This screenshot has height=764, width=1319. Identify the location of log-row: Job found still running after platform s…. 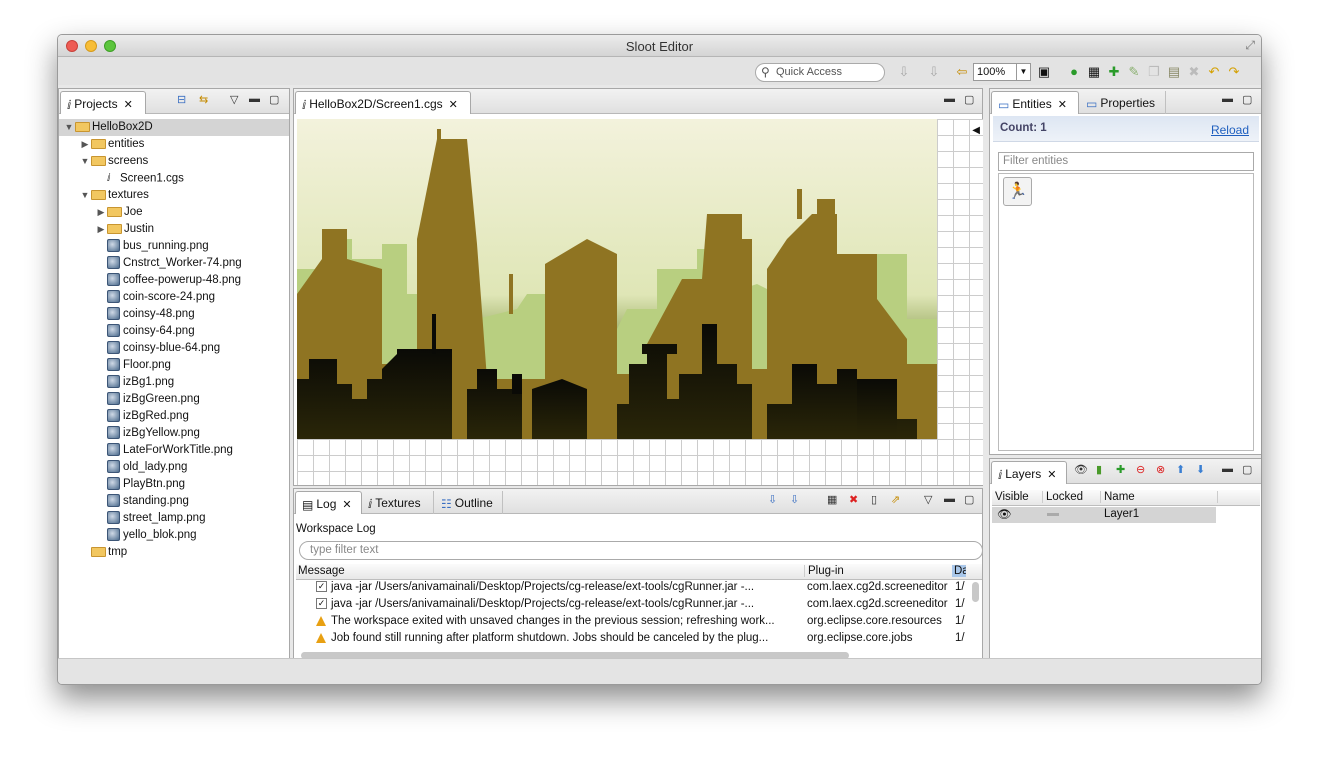
(639, 639).